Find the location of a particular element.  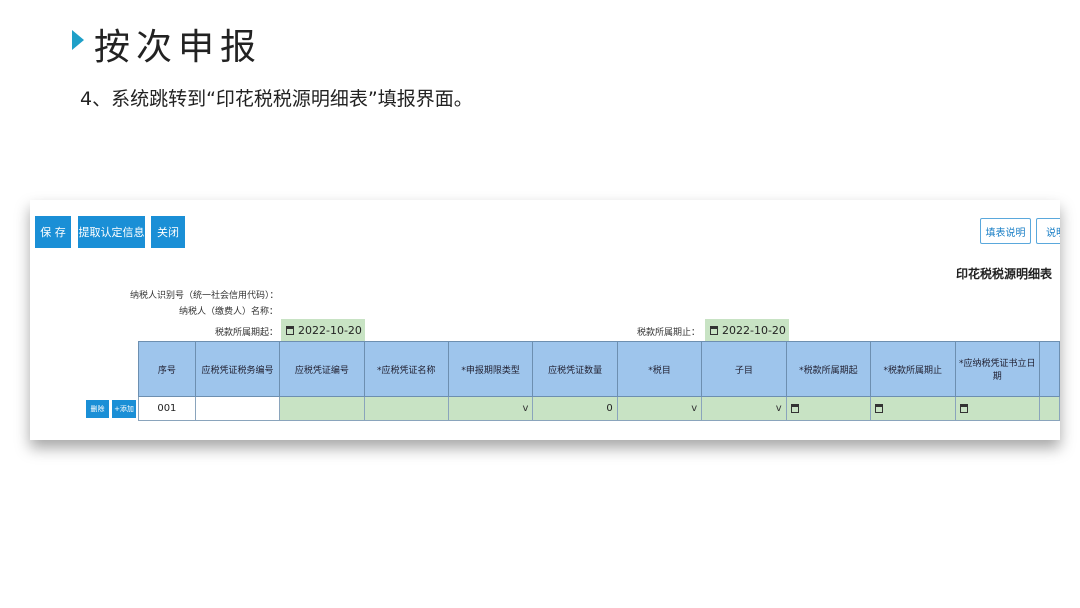

seq-cell: 001 is located at coordinates (167, 408).